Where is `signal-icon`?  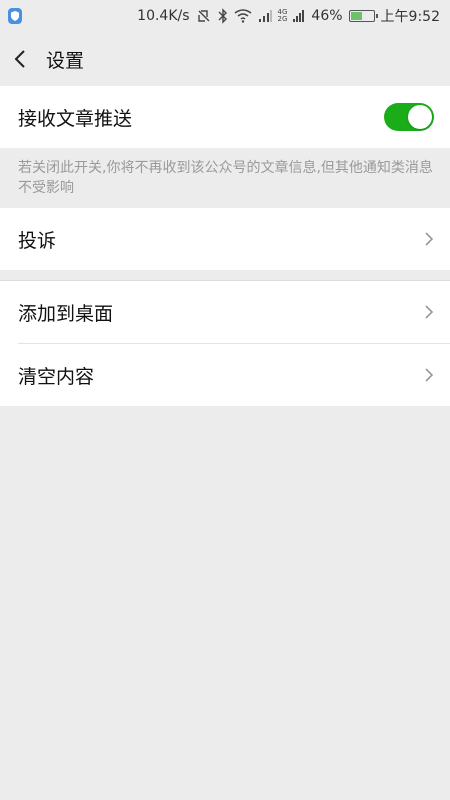
signal-icon is located at coordinates (265, 16).